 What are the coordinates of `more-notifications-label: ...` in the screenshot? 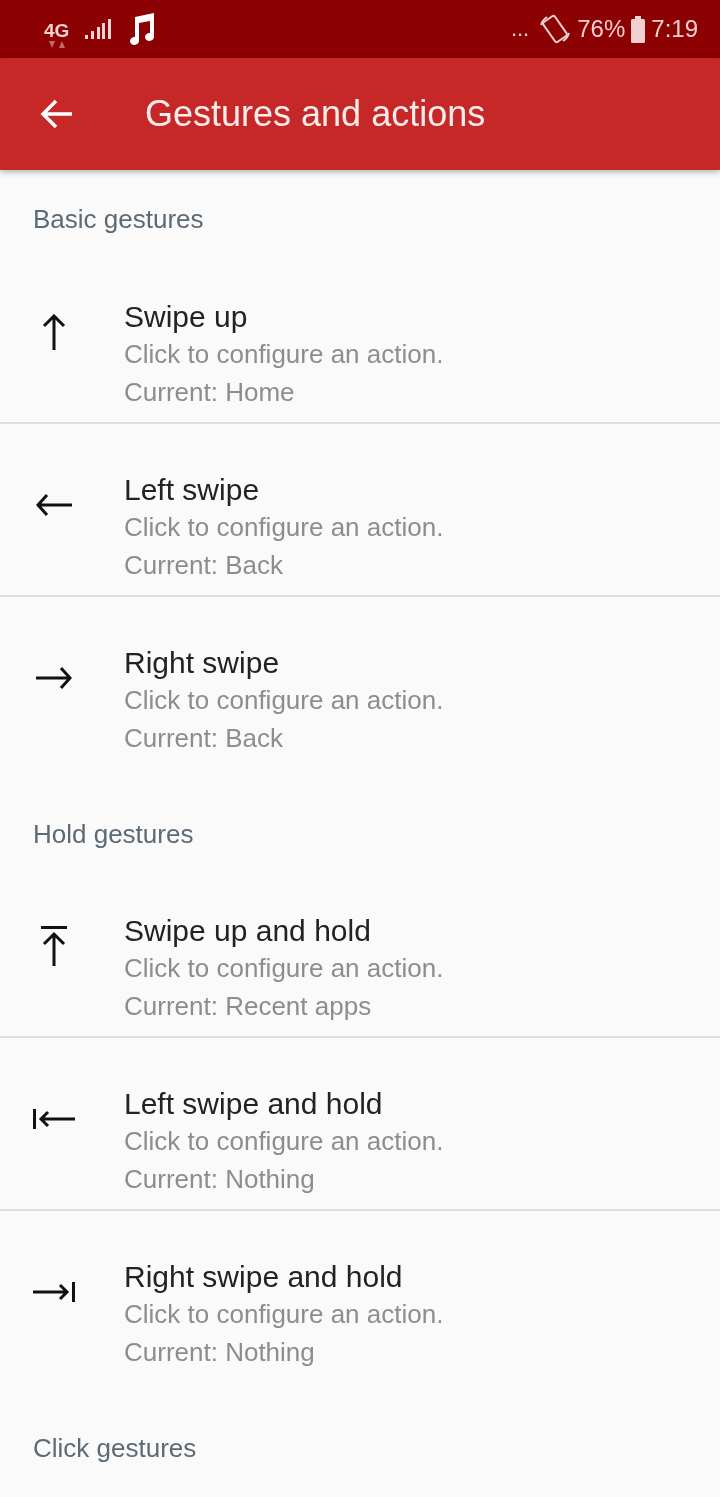 It's located at (520, 29).